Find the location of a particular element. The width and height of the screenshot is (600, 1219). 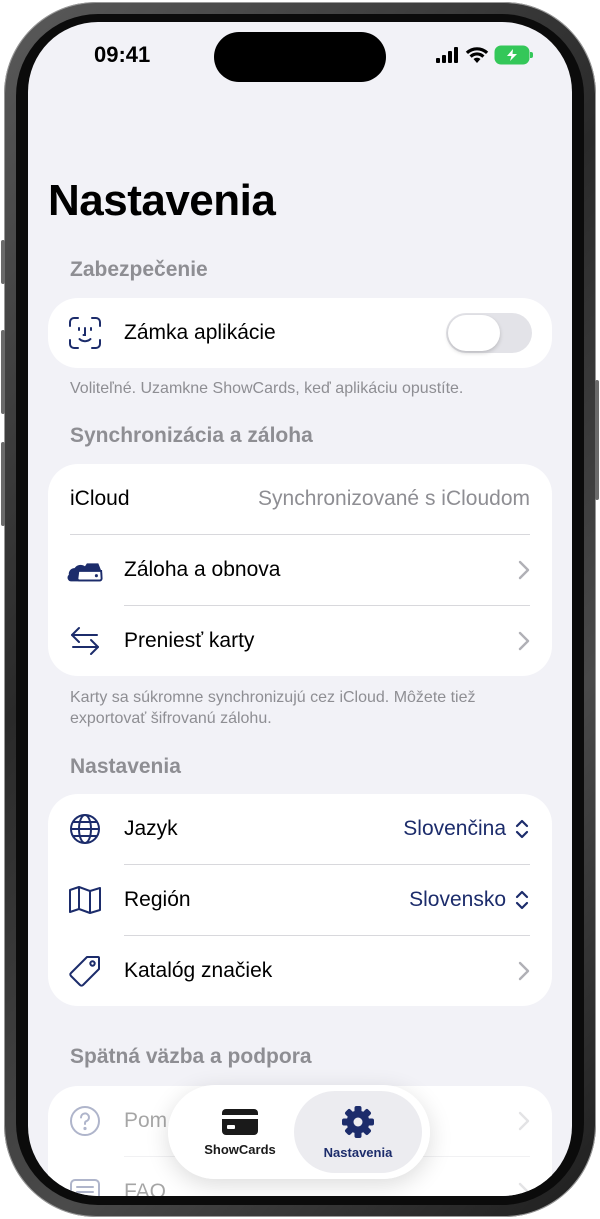

section-header-settings: Nastavenia is located at coordinates (125, 766).